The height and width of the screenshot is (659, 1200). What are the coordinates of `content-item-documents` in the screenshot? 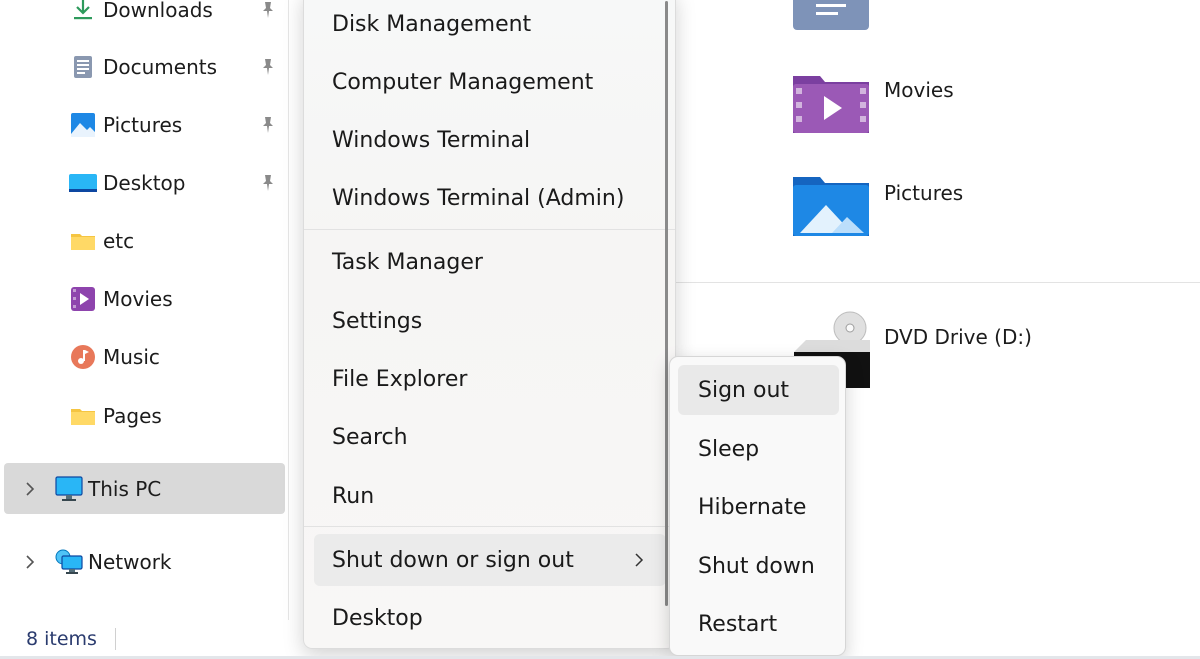 It's located at (832, 16).